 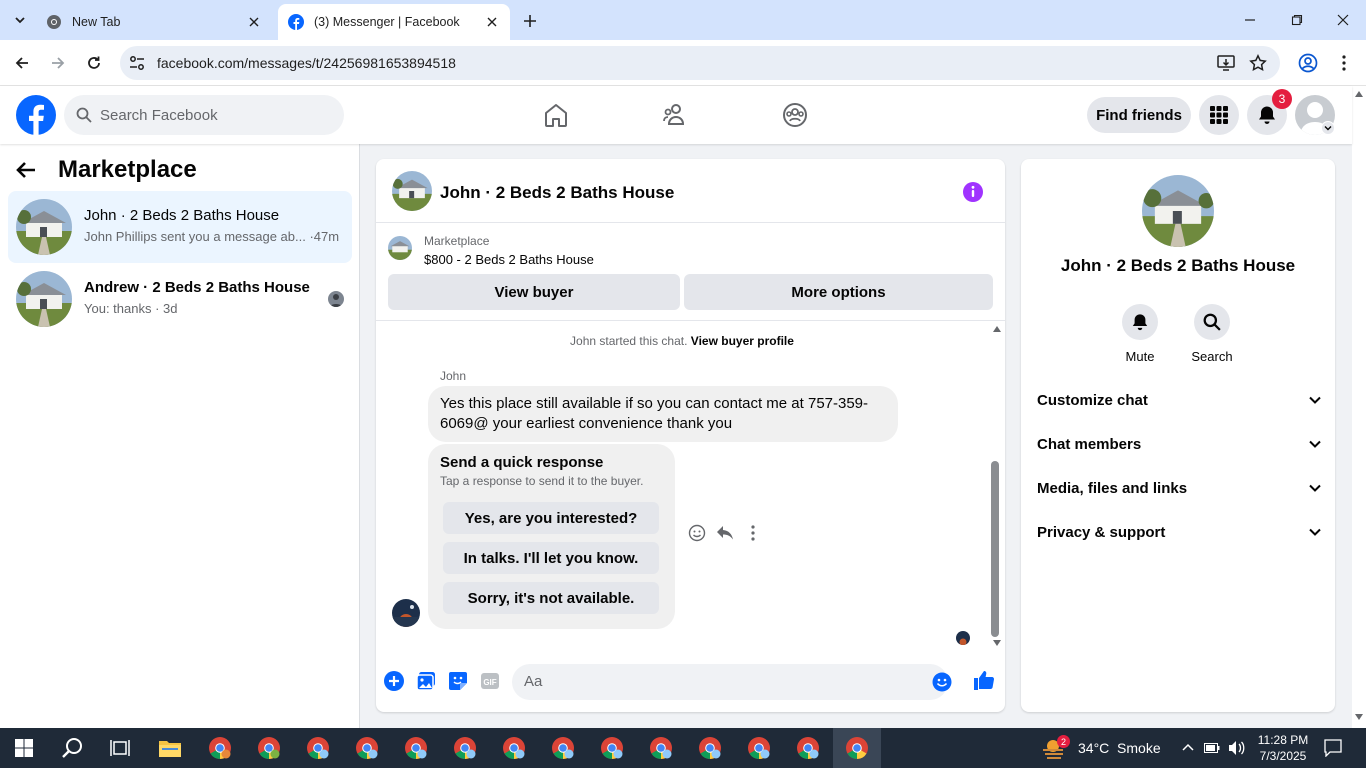 I want to click on section-privacy-support: Privacy & support, so click(x=1179, y=532).